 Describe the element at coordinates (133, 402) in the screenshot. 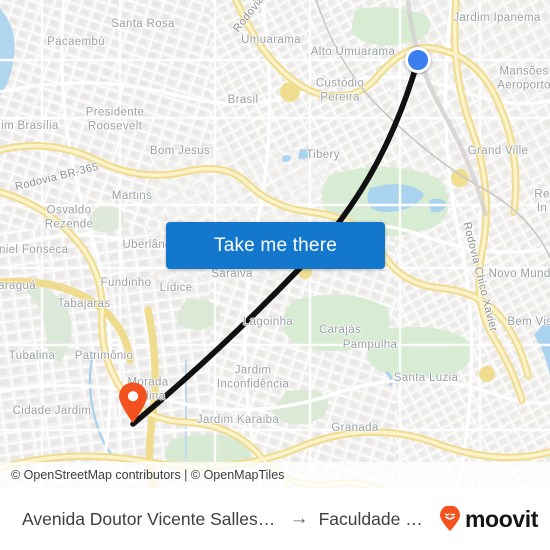

I see `map-pin-icon` at that location.